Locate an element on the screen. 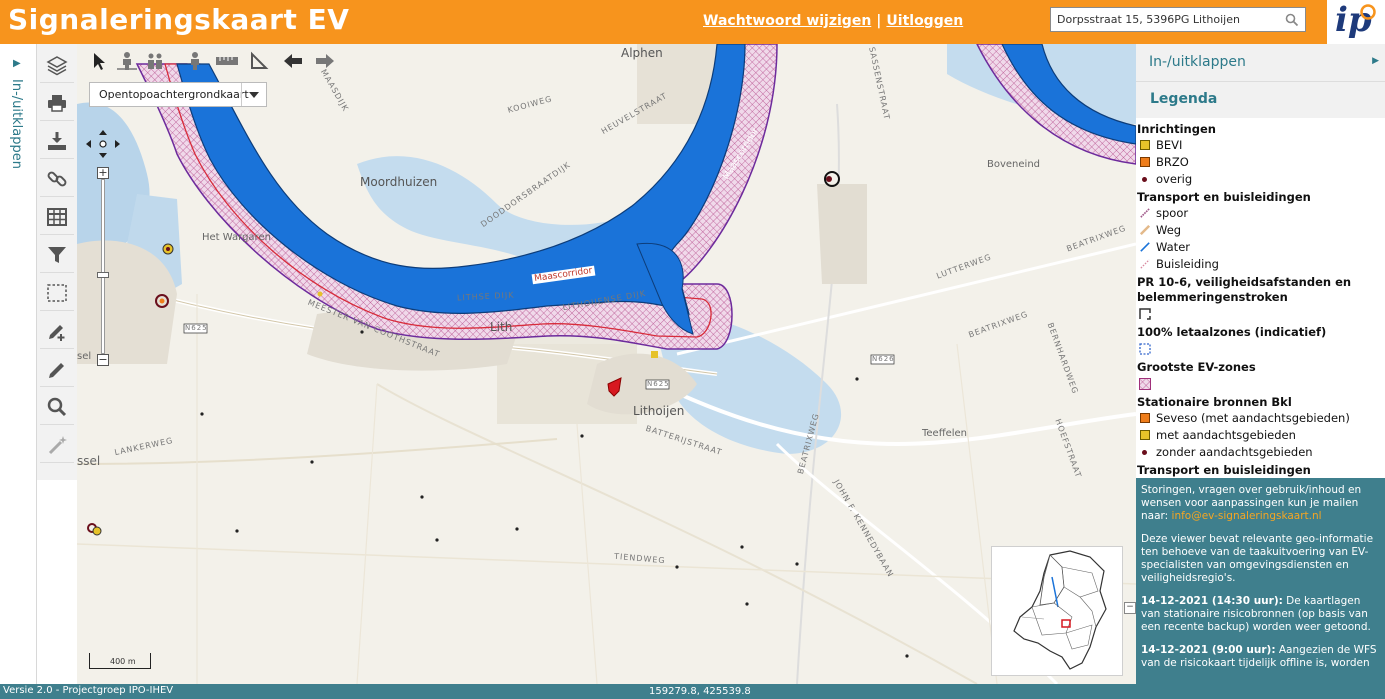  zoom-handle is located at coordinates (103, 275).